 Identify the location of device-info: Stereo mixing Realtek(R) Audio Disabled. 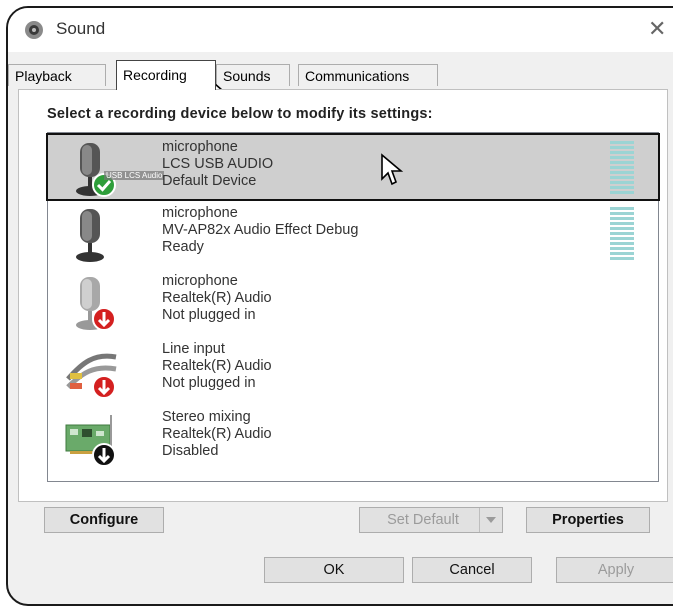
(217, 434).